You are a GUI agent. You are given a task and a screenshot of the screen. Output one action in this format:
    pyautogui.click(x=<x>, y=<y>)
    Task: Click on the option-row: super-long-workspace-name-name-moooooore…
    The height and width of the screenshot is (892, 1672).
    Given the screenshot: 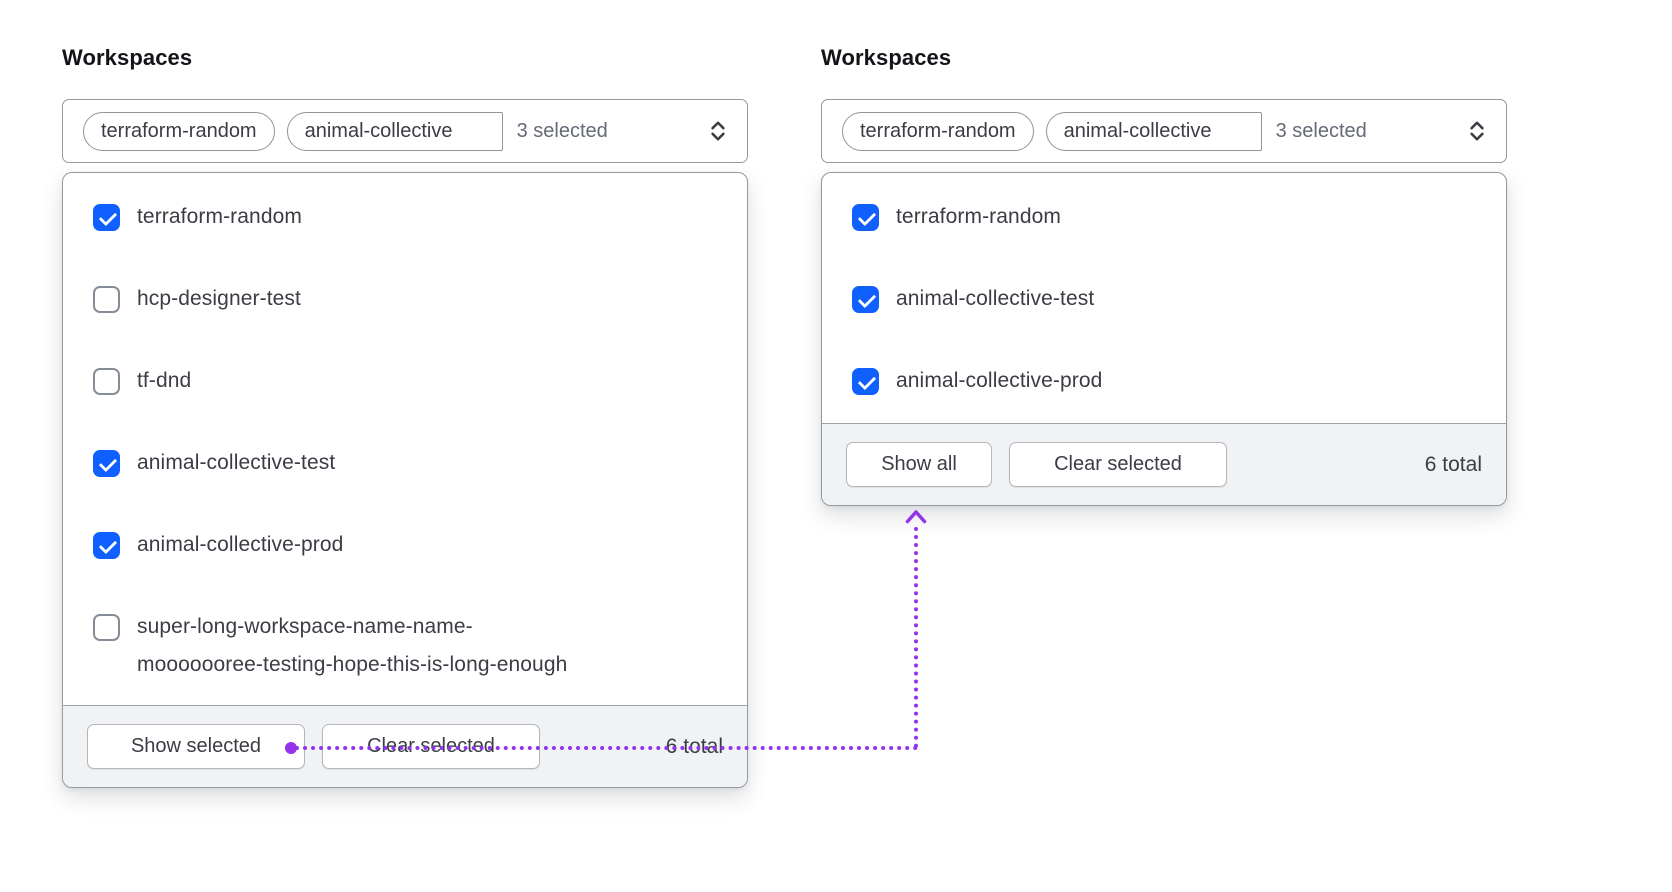 What is the action you would take?
    pyautogui.click(x=408, y=646)
    